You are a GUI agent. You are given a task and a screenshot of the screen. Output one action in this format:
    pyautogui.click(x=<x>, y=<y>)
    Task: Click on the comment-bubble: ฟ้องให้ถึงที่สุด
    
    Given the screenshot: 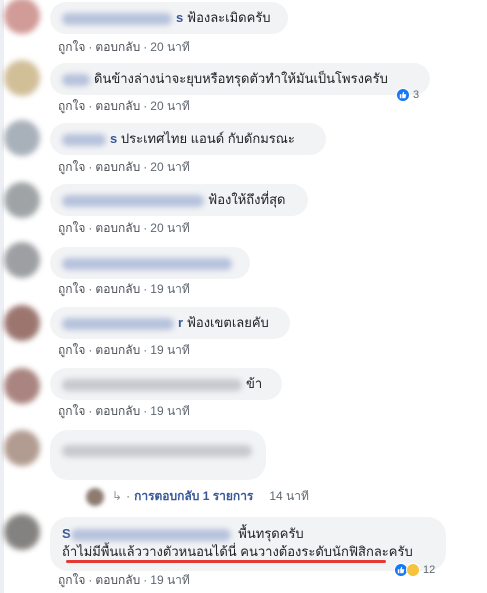 What is the action you would take?
    pyautogui.click(x=179, y=200)
    